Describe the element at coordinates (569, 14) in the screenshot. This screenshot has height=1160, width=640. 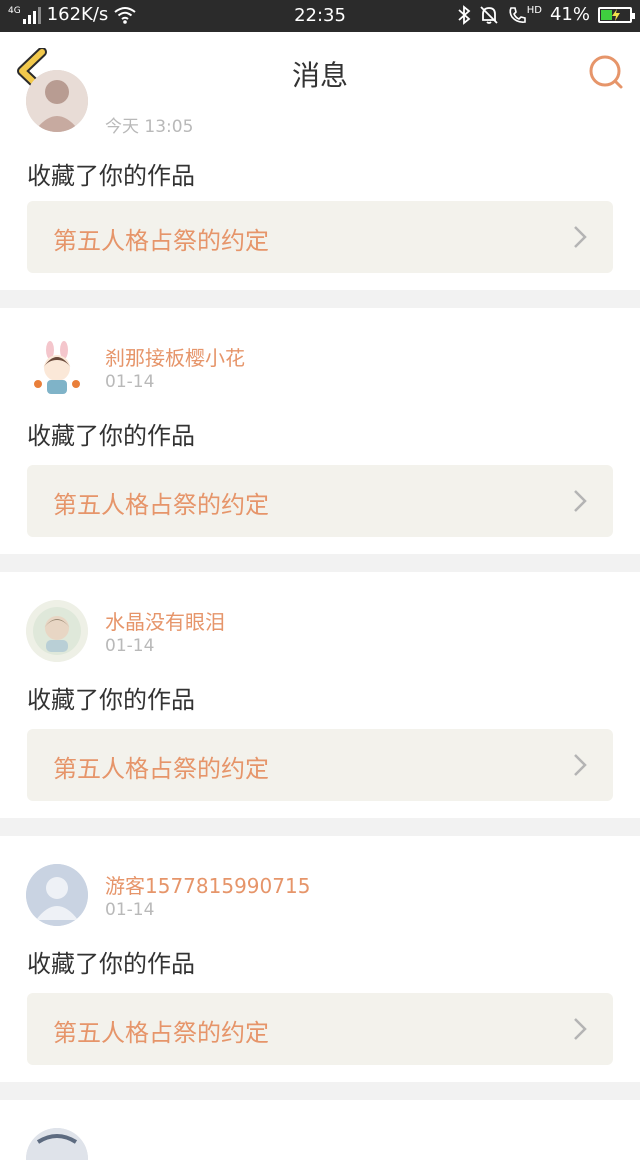
I see `battery-percent: 41%` at that location.